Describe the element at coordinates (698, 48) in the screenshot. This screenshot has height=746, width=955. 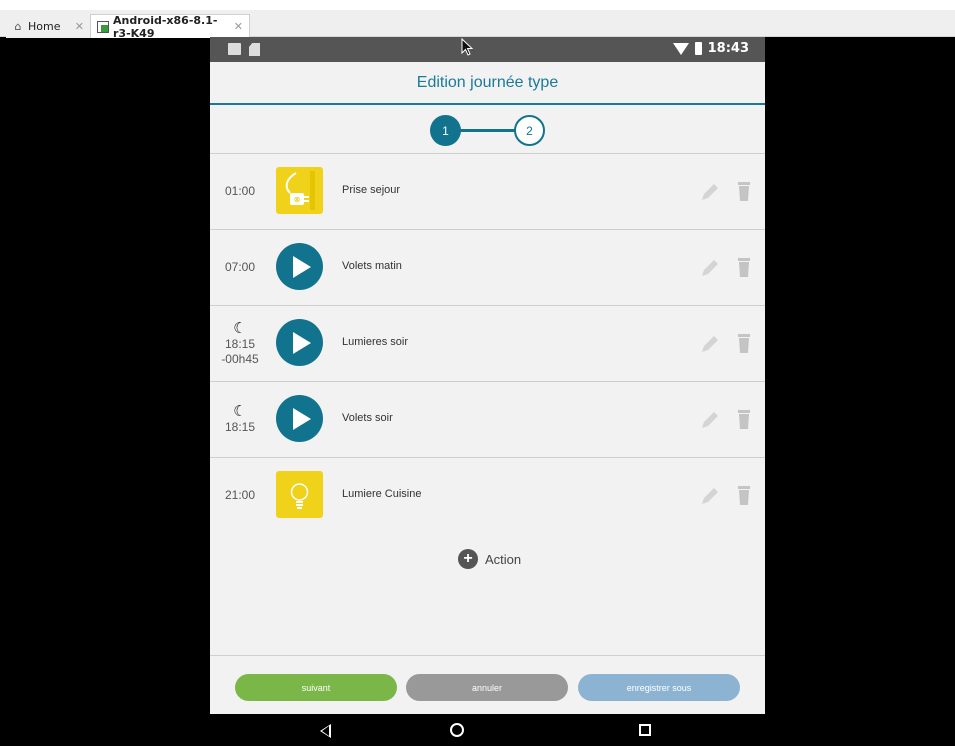
I see `battery-icon` at that location.